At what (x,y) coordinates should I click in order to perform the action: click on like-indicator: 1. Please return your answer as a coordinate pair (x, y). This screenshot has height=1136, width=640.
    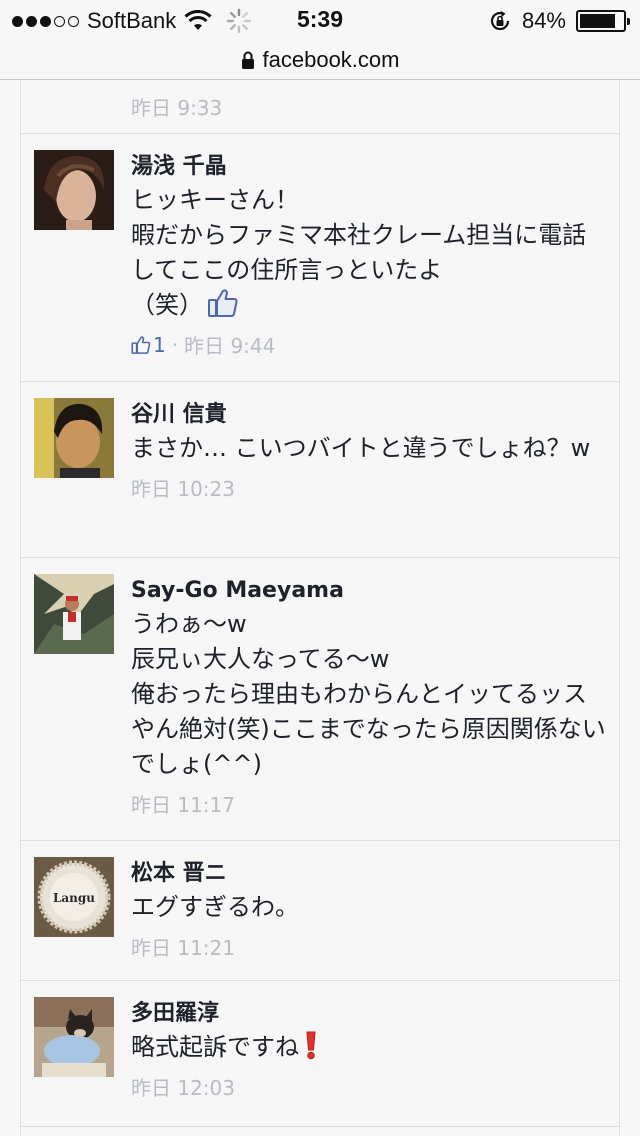
    Looking at the image, I should click on (148, 345).